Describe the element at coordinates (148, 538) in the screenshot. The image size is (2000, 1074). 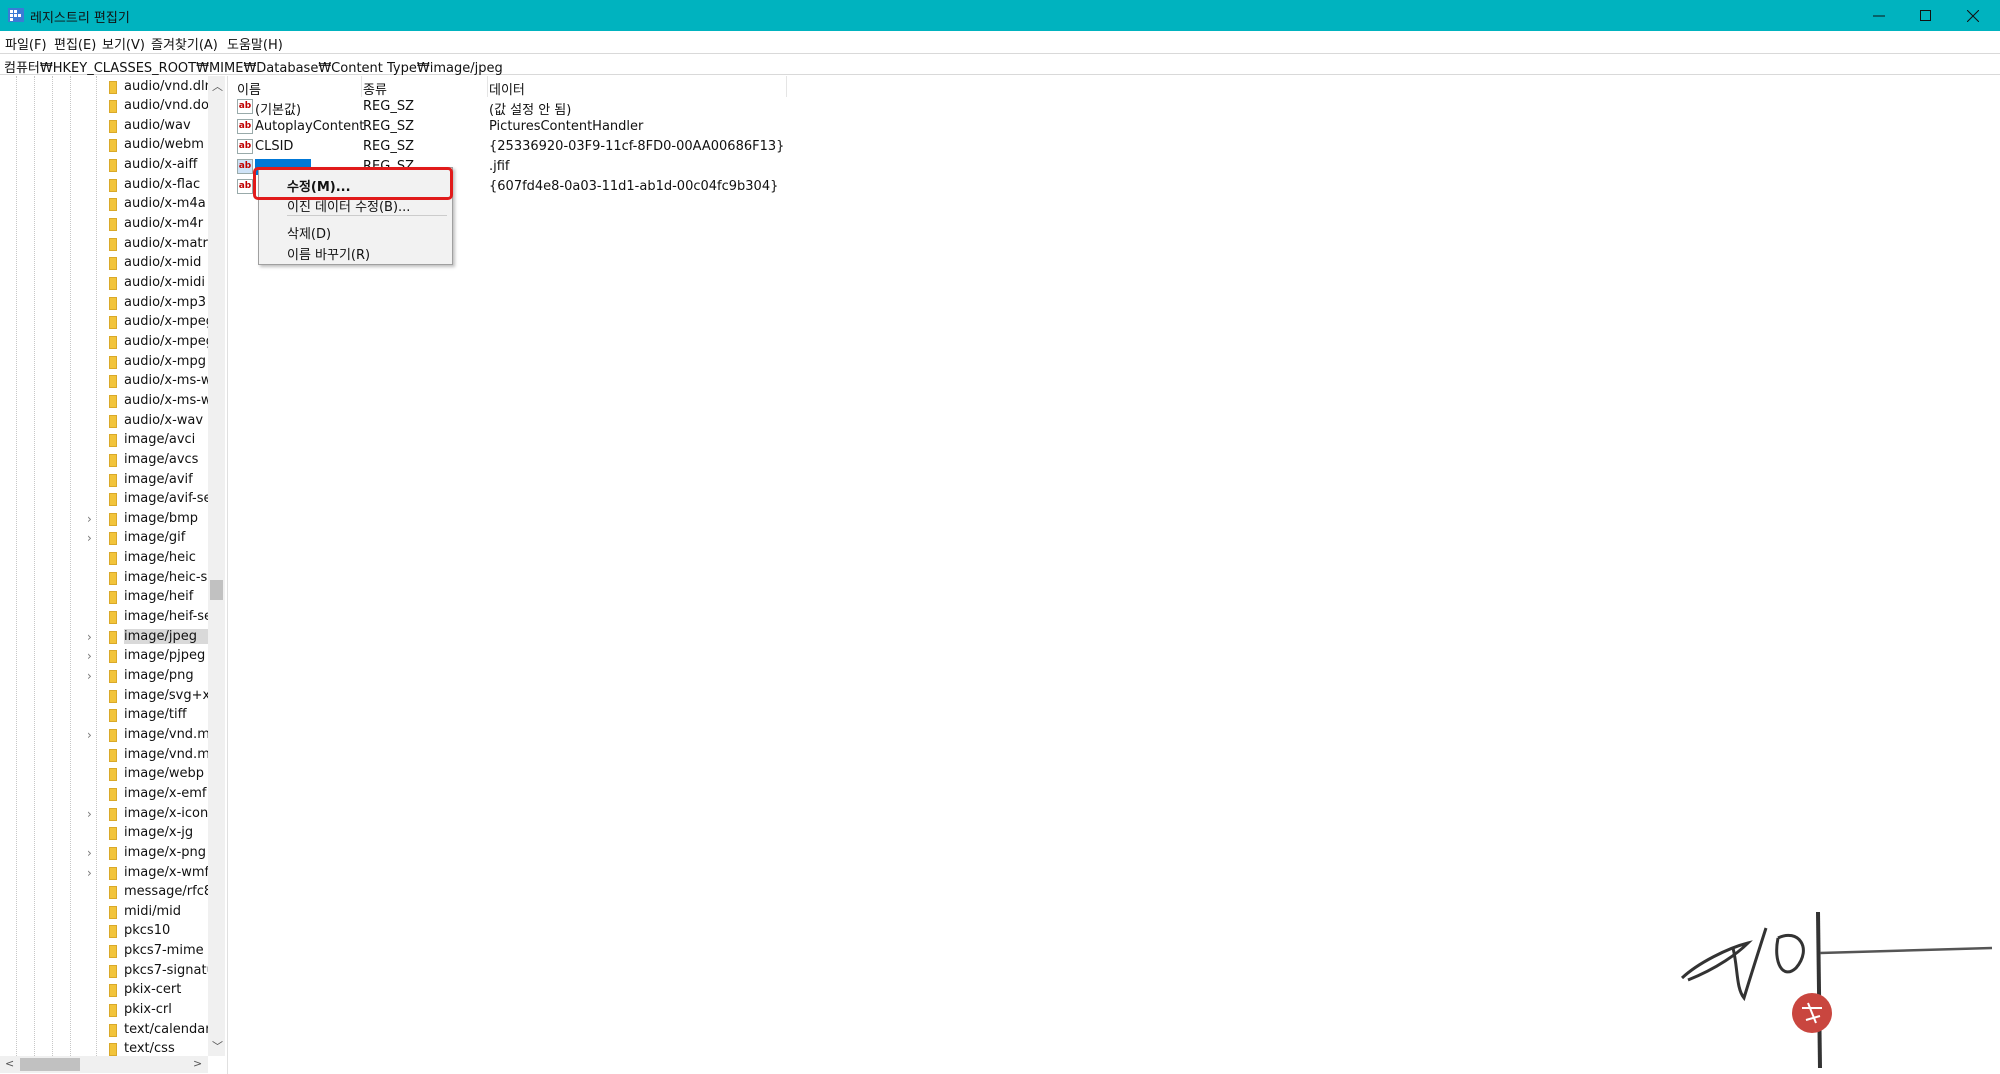
I see `tree-item: › image/gif` at that location.